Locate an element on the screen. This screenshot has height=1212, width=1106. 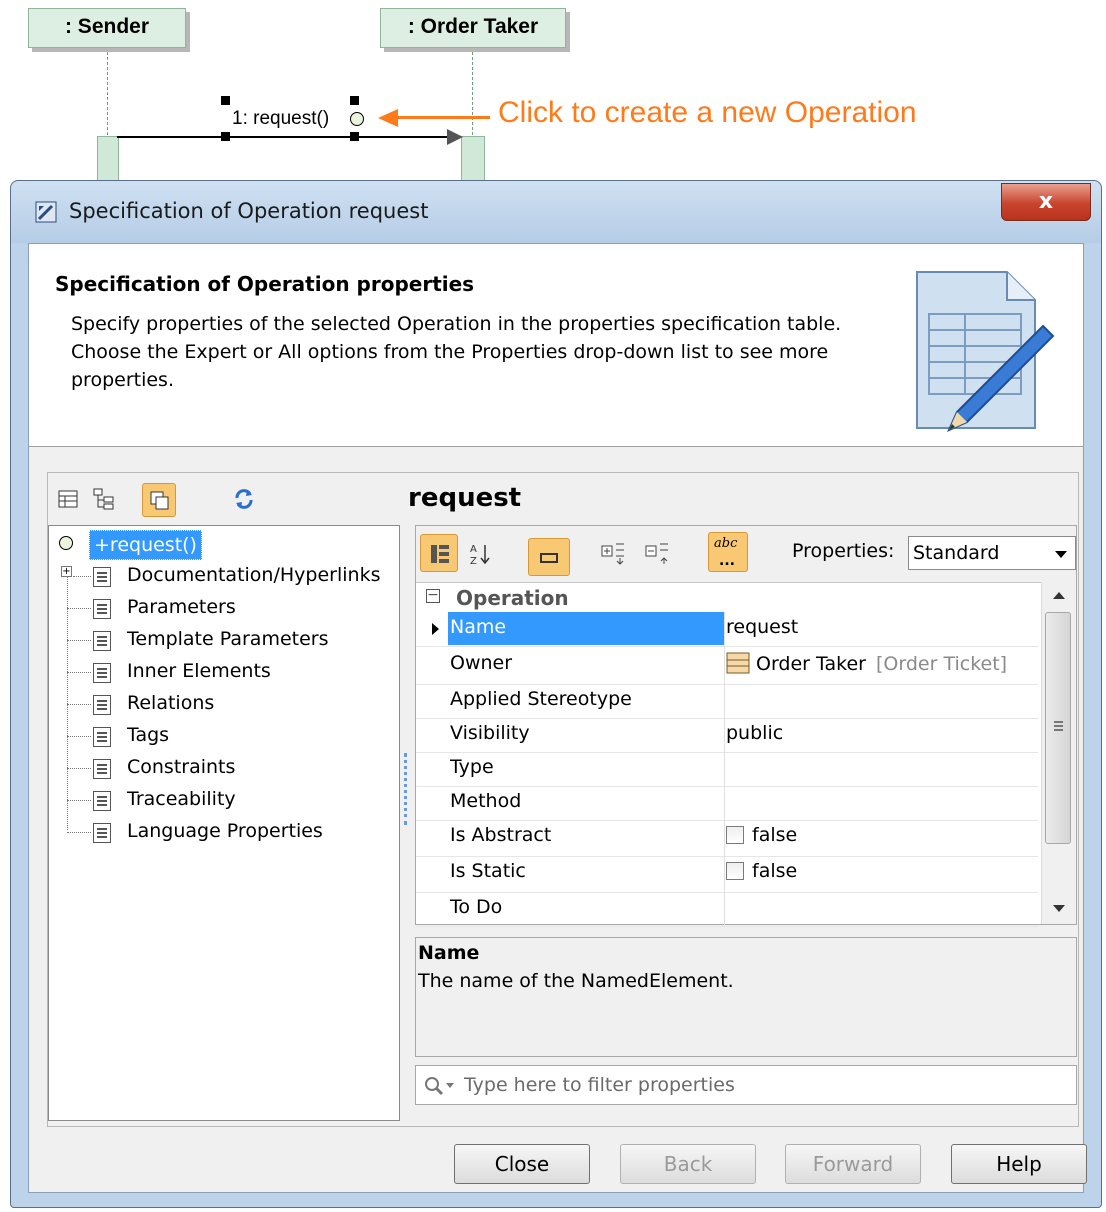
expand-all-icon is located at coordinates (613, 553).